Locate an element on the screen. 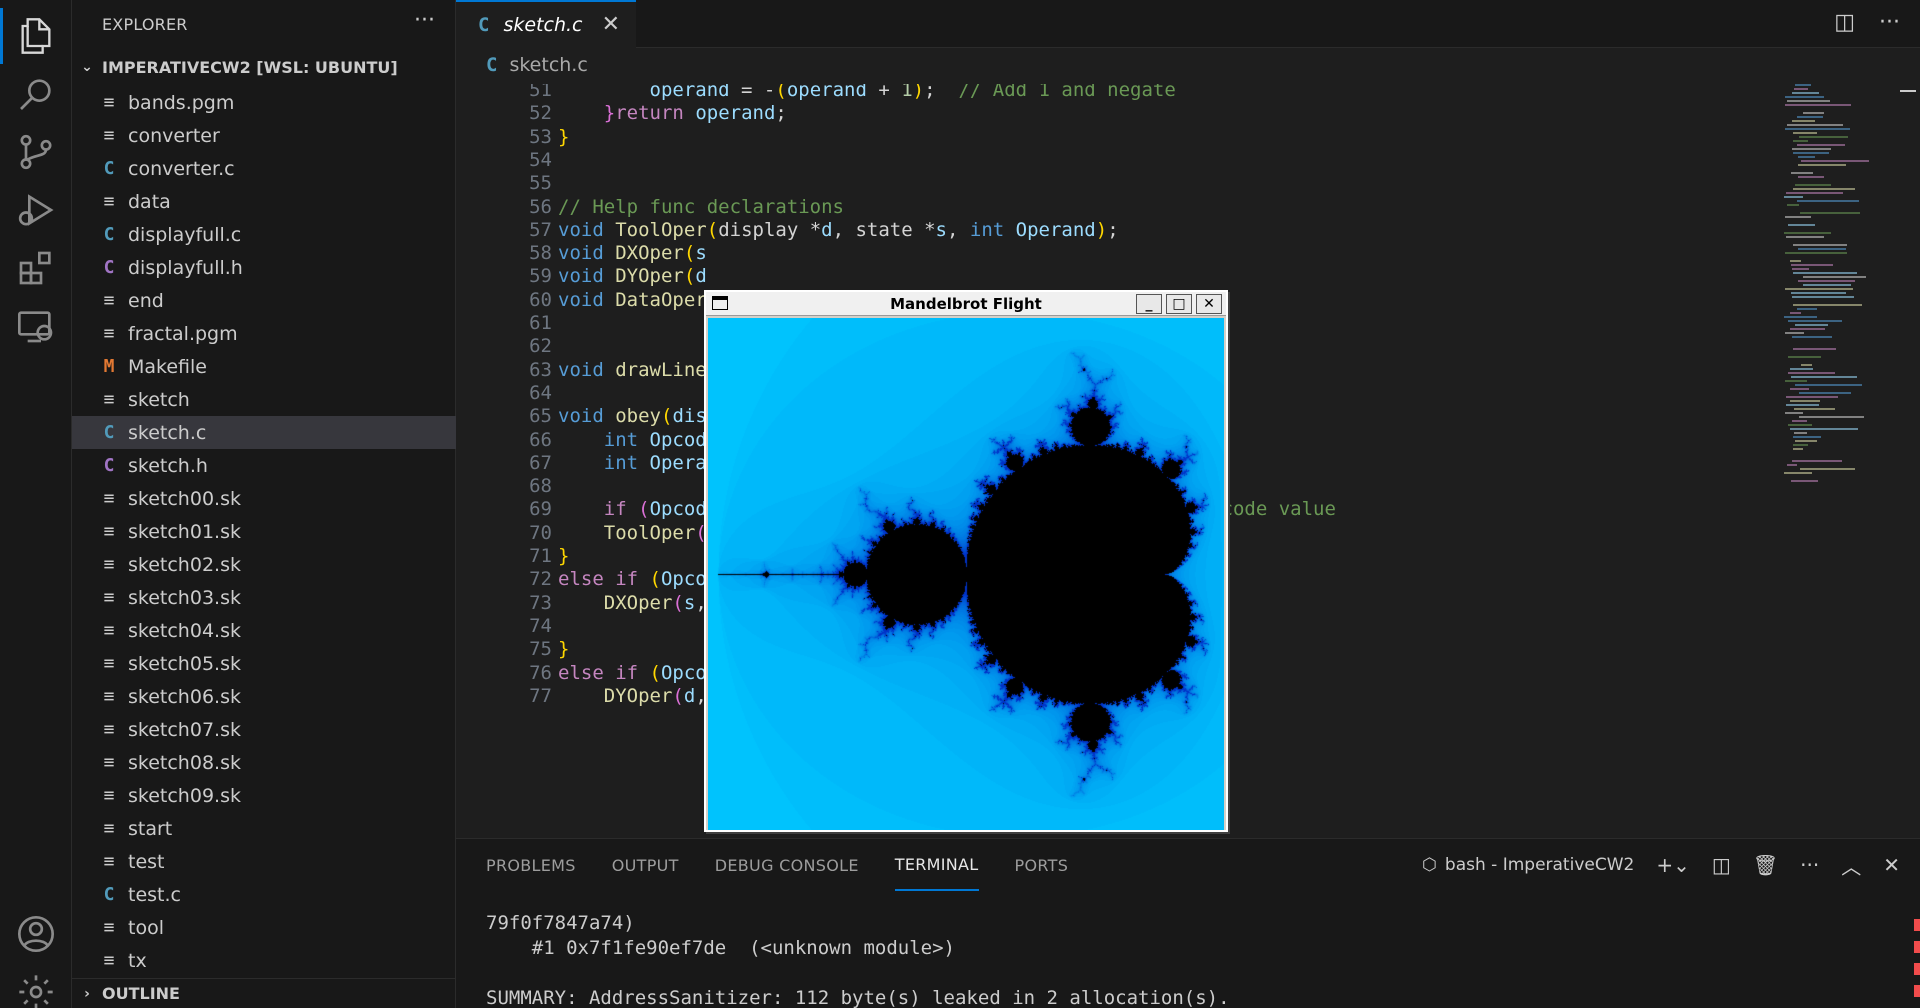 This screenshot has height=1008, width=1920. kill-terminal-icon: 🗑 is located at coordinates (1765, 865).